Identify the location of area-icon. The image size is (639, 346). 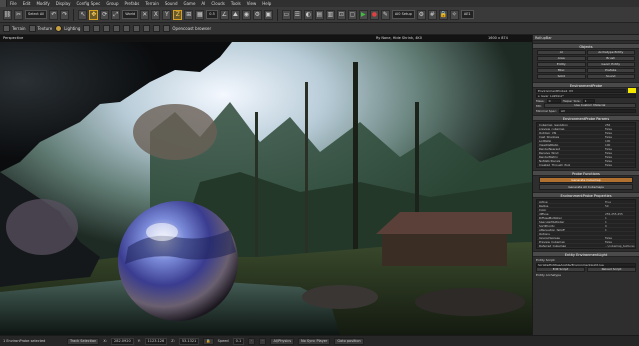
(147, 28).